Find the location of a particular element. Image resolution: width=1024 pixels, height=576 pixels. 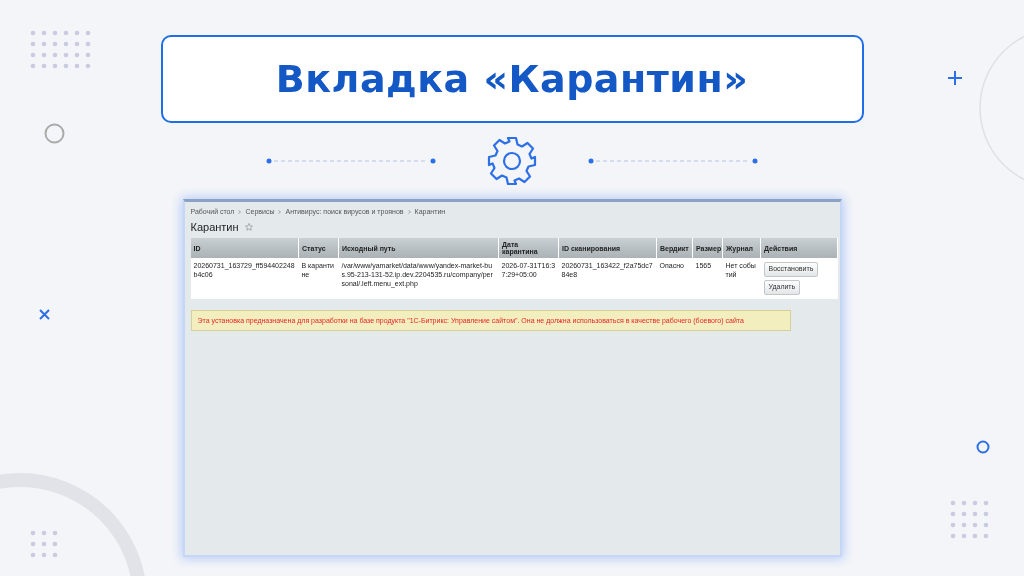

gear-icon is located at coordinates (512, 161).